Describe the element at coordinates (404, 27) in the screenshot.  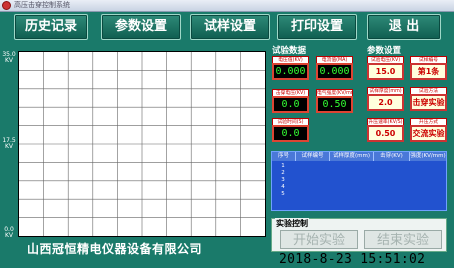
I see `exit-button: 退 出` at that location.